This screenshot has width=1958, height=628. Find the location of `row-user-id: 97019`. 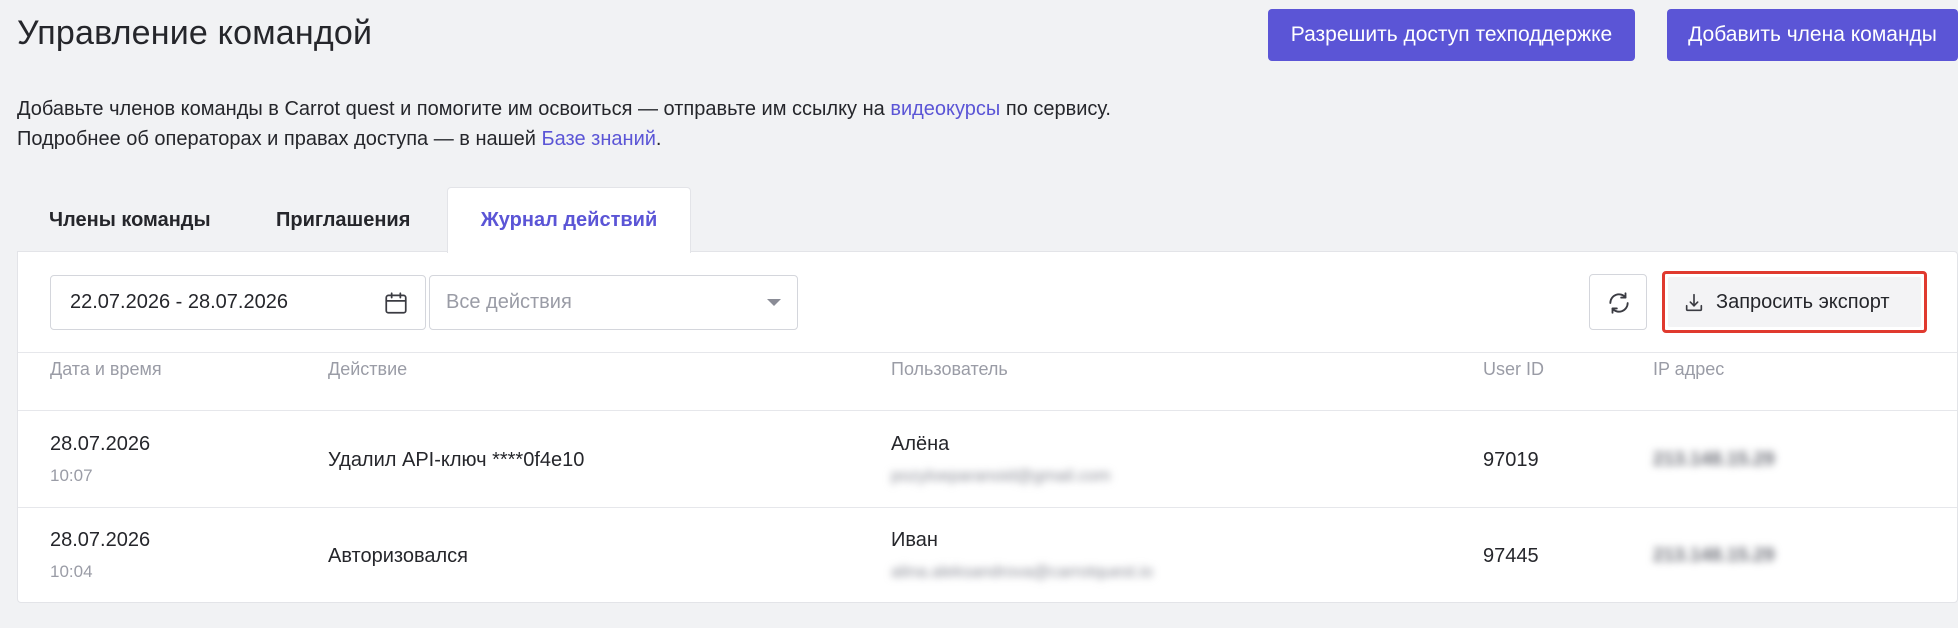

row-user-id: 97019 is located at coordinates (1511, 460).